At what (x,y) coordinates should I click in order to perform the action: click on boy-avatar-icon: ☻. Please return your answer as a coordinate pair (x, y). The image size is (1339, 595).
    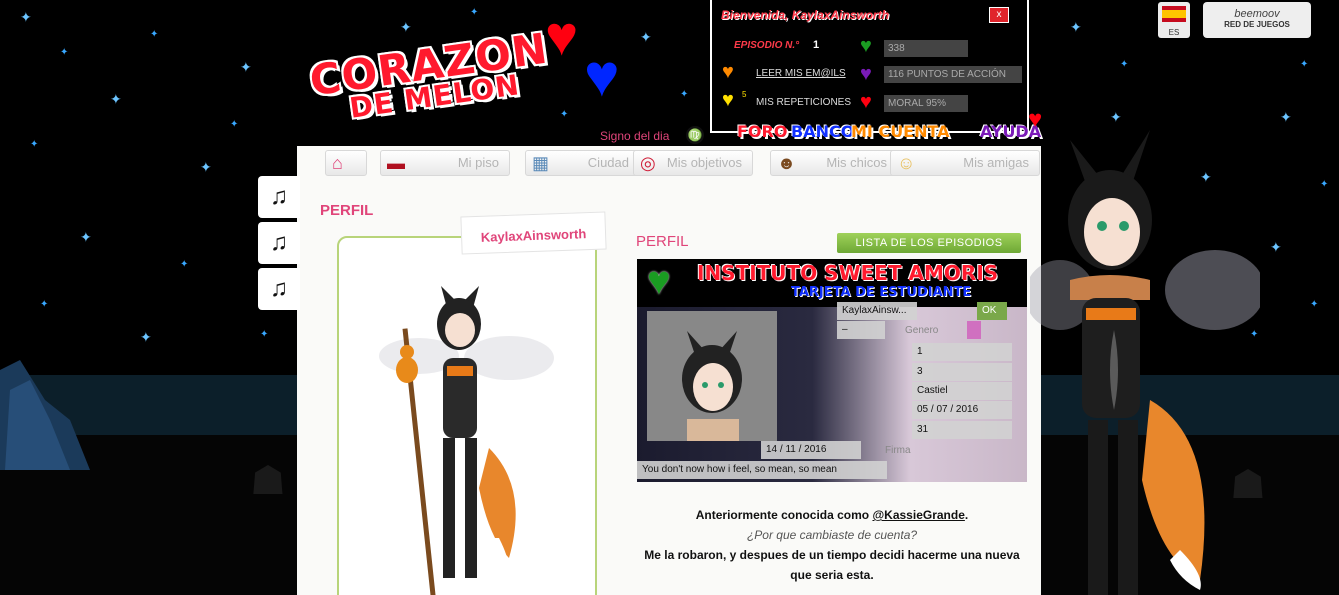
    Looking at the image, I should click on (786, 163).